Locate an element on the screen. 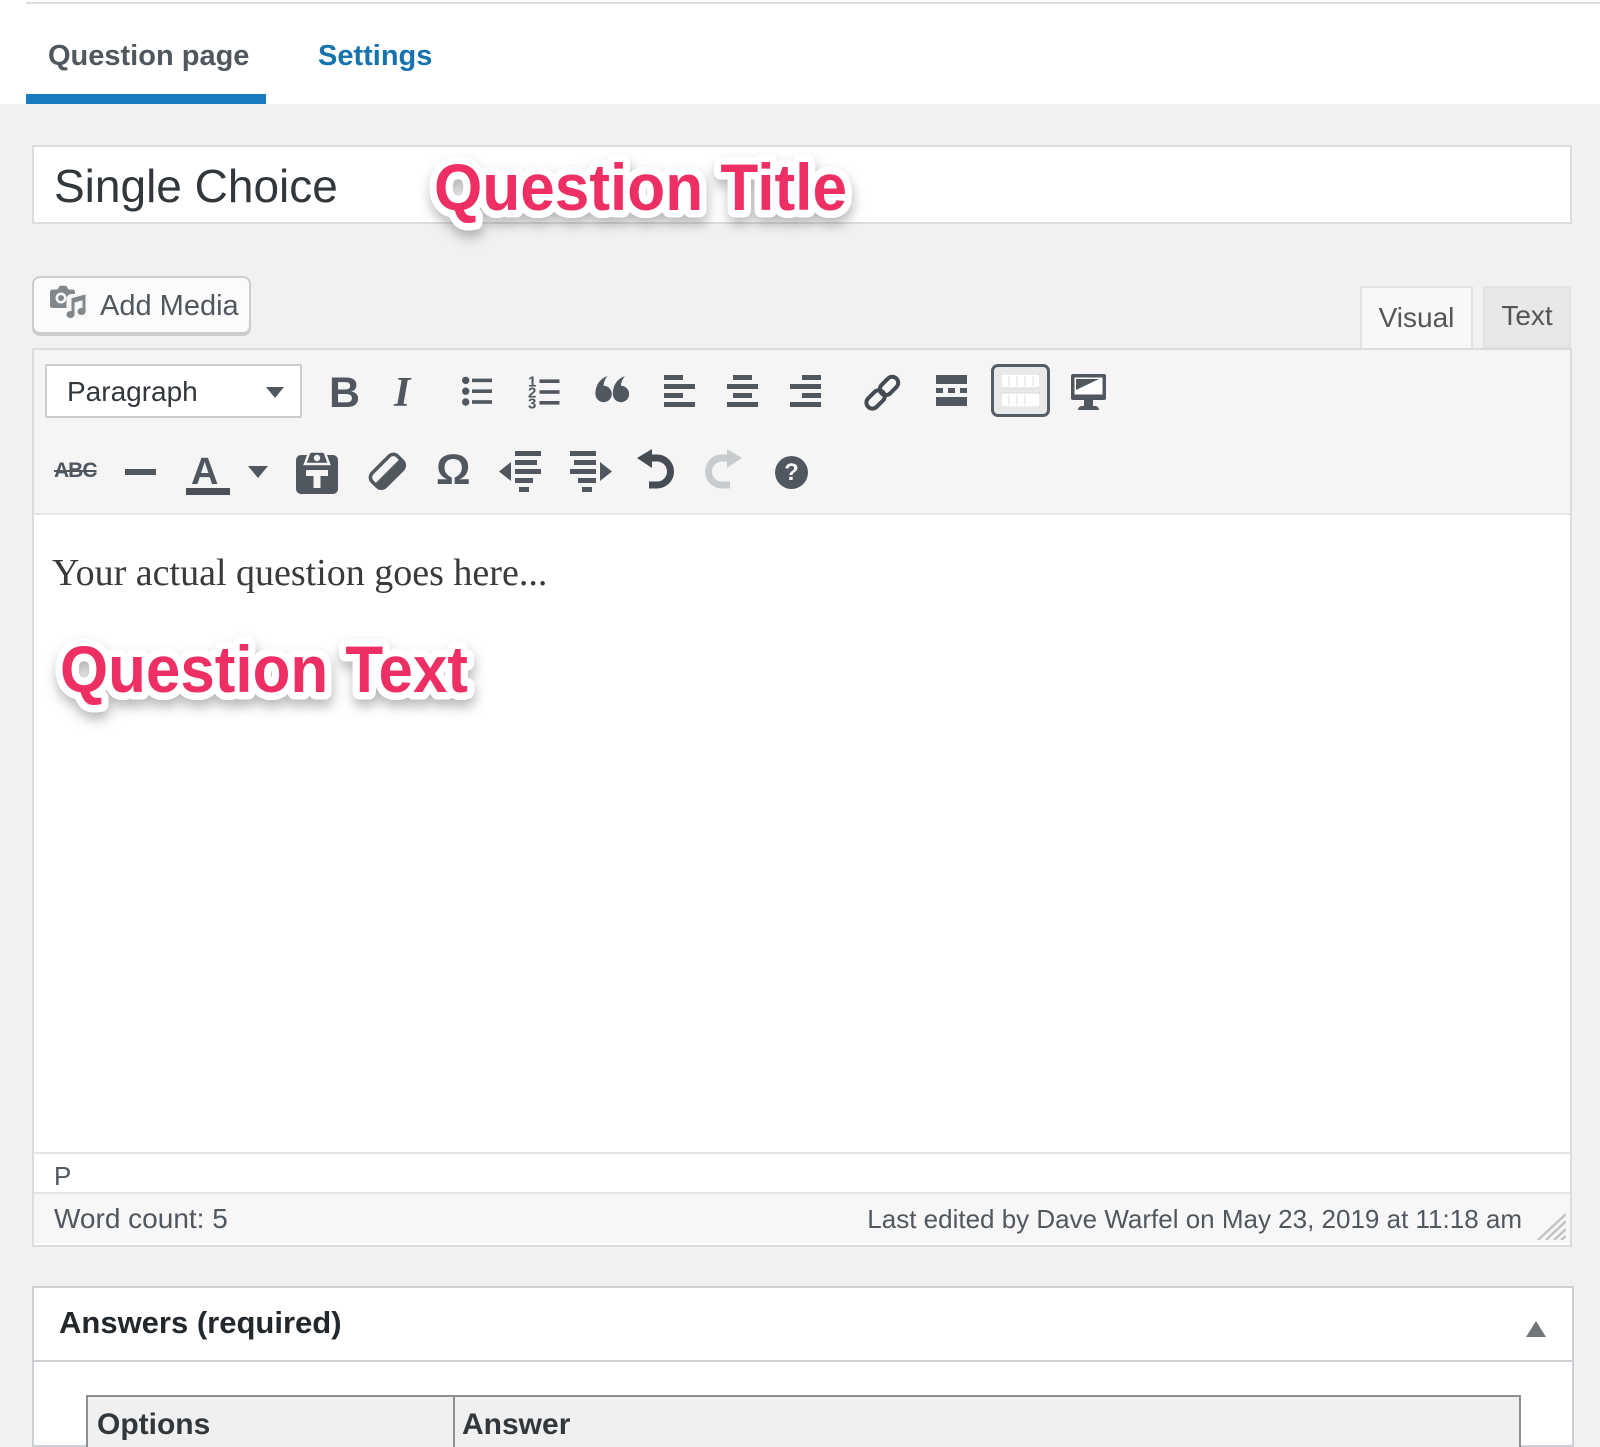 Image resolution: width=1600 pixels, height=1447 pixels. svg-text: 3 is located at coordinates (532, 403).